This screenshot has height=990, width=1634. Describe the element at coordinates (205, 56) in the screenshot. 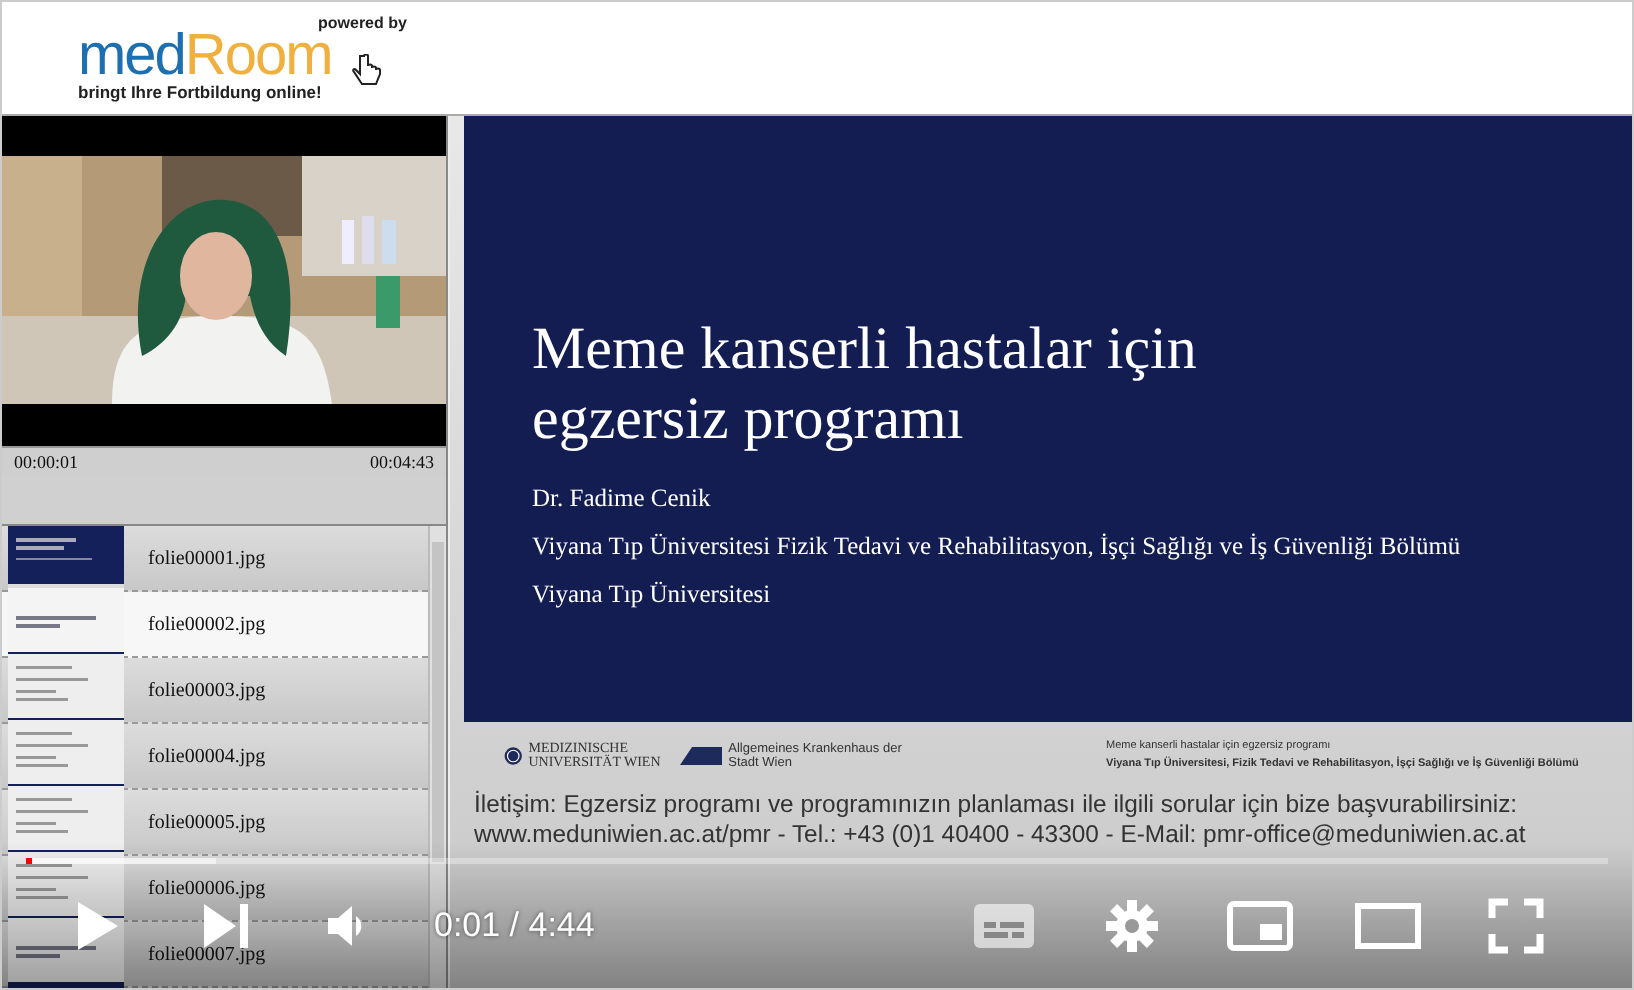

I see `logo-wordmark: medRoom` at that location.